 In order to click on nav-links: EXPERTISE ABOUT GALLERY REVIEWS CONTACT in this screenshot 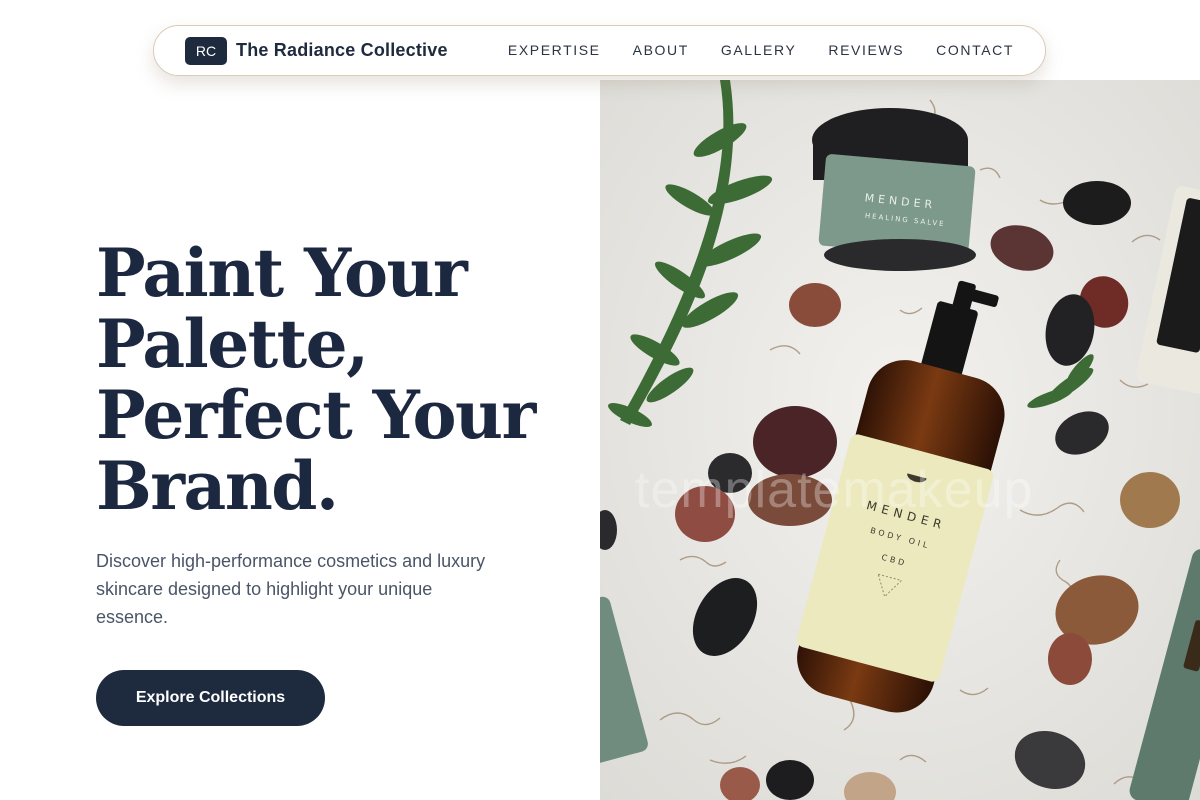, I will do `click(761, 50)`.